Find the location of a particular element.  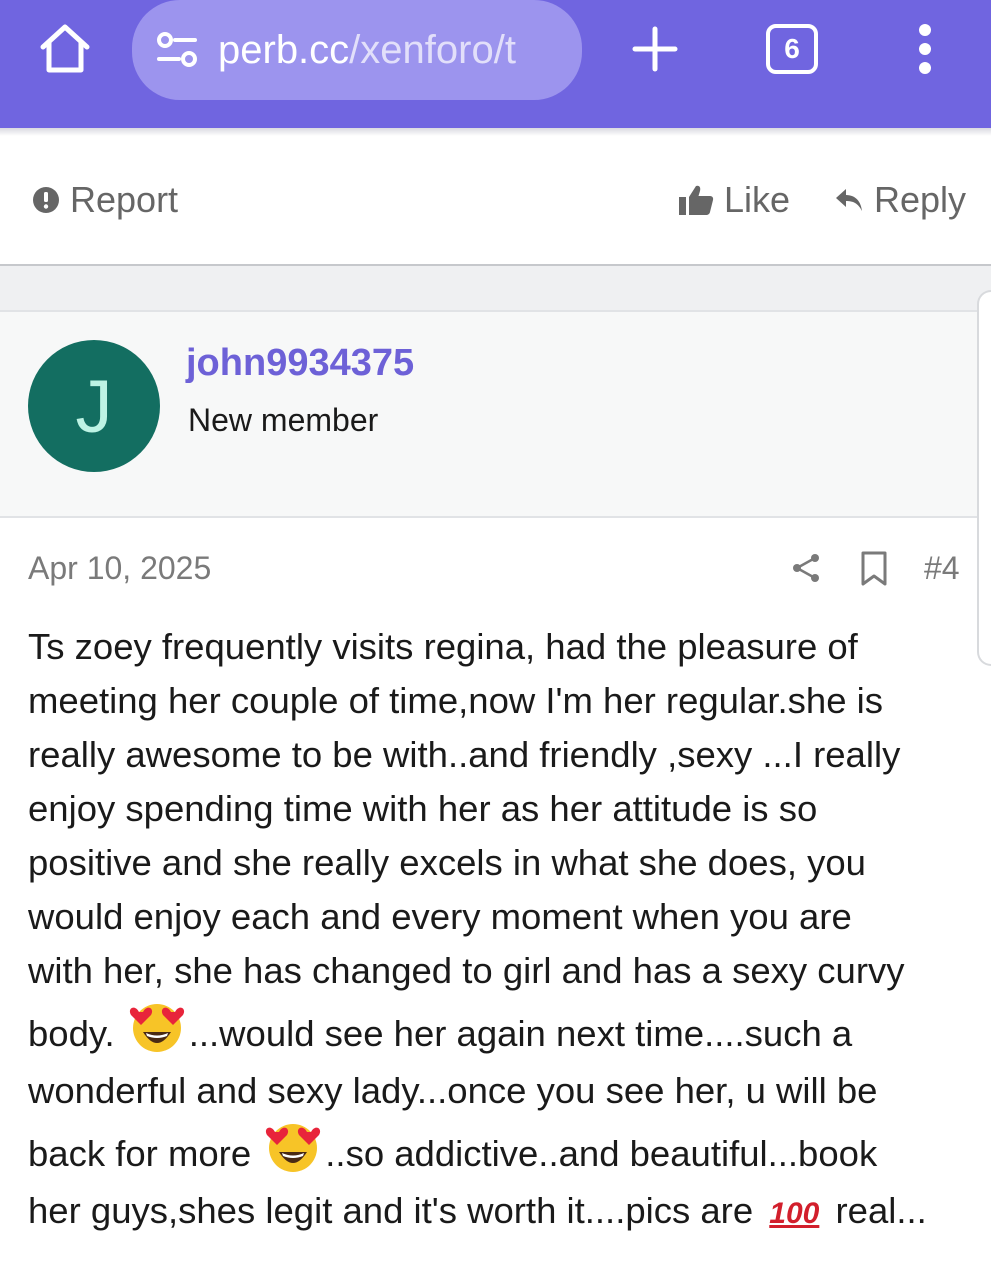

share-button is located at coordinates (806, 568).